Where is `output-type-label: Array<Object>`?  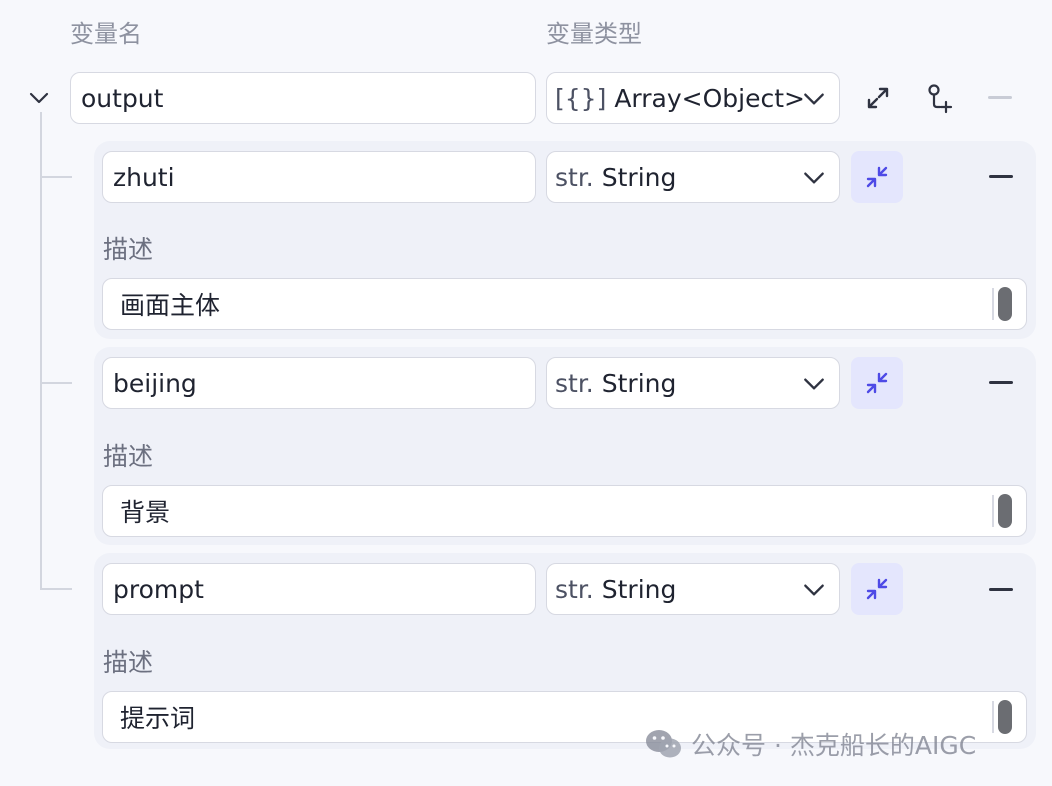
output-type-label: Array<Object> is located at coordinates (709, 98).